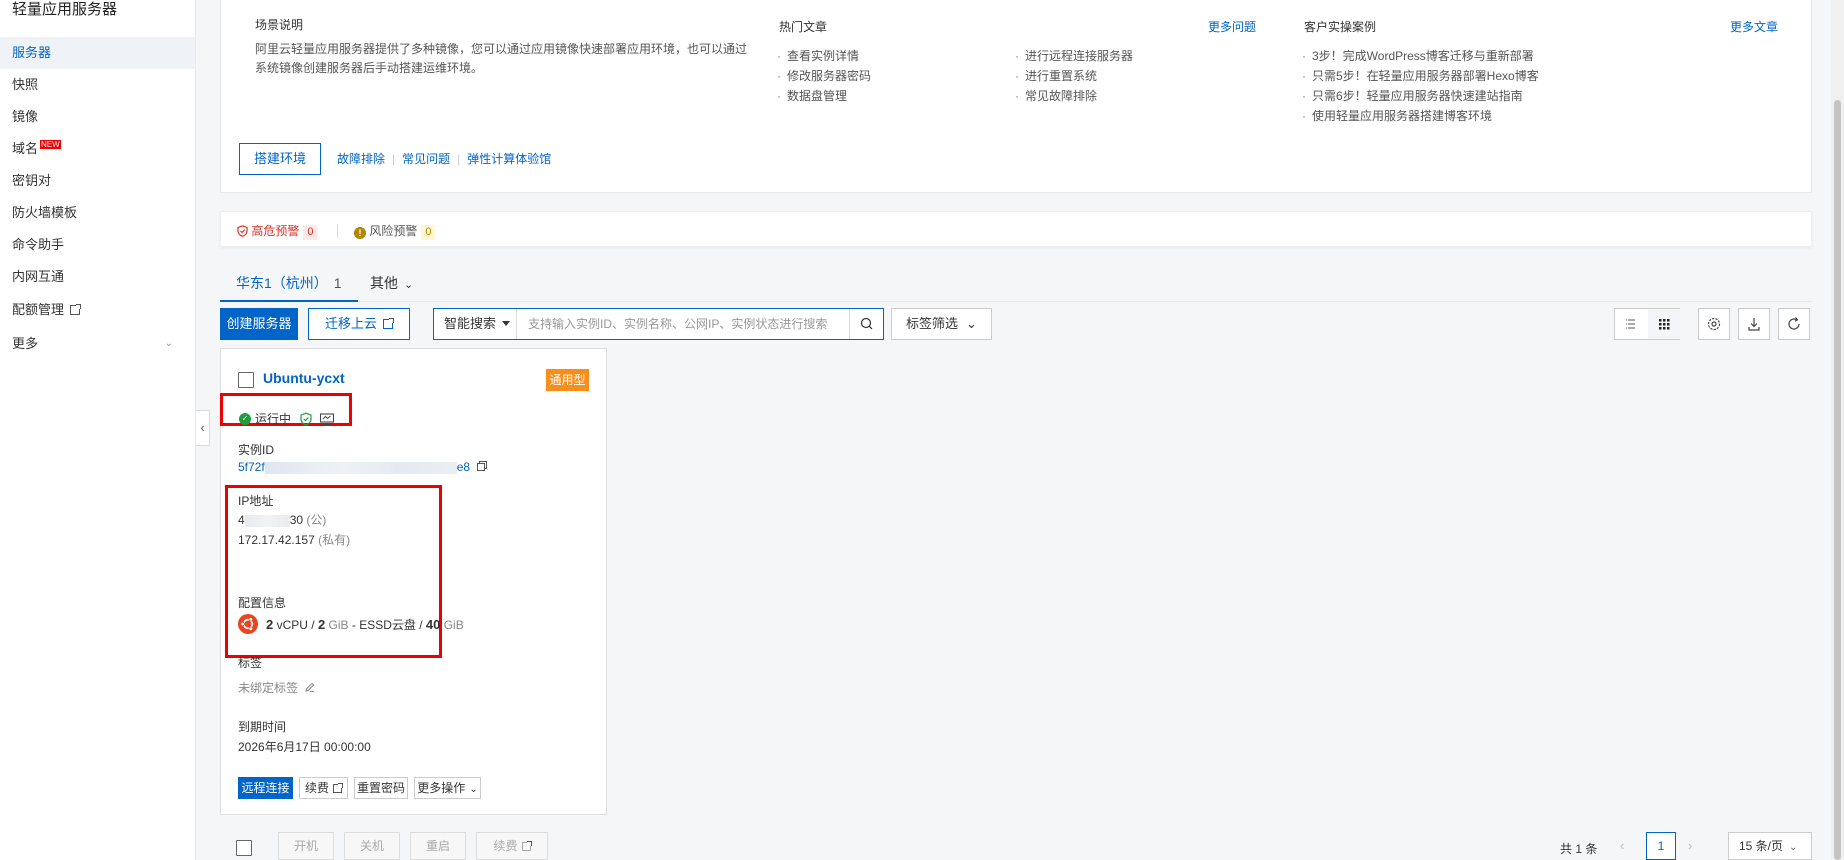  What do you see at coordinates (428, 232) in the screenshot?
I see `risk-count: 0` at bounding box center [428, 232].